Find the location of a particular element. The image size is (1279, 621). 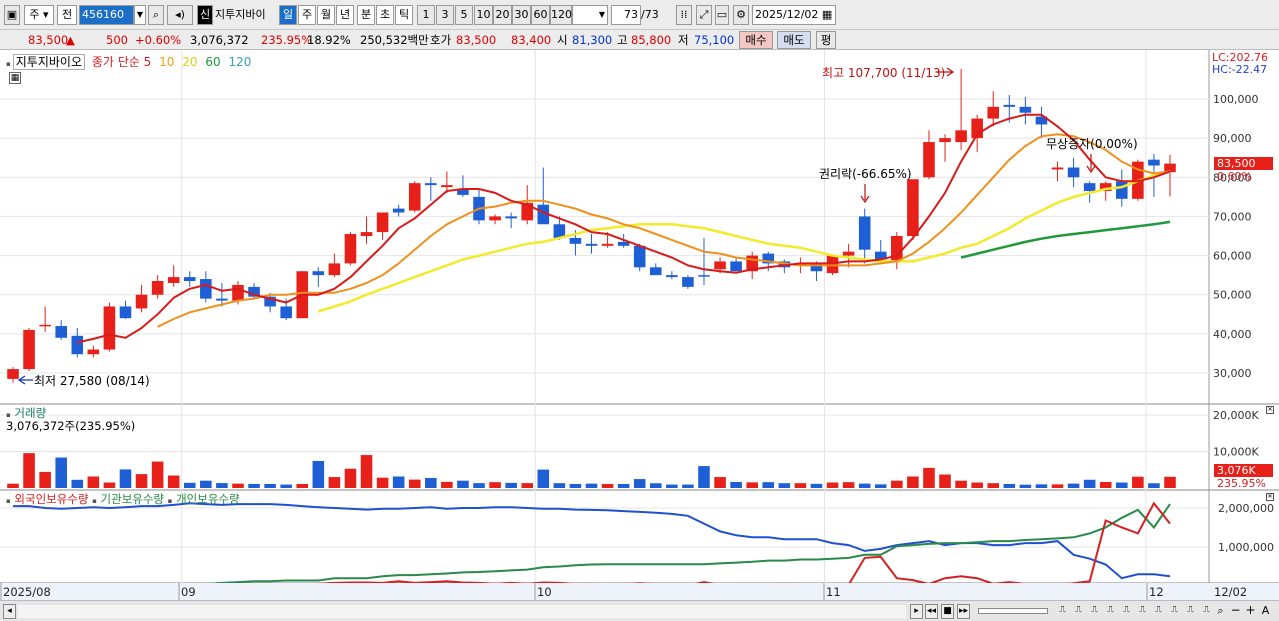

chart-tool-icon-7: ⎍ is located at coordinates (1158, 611).